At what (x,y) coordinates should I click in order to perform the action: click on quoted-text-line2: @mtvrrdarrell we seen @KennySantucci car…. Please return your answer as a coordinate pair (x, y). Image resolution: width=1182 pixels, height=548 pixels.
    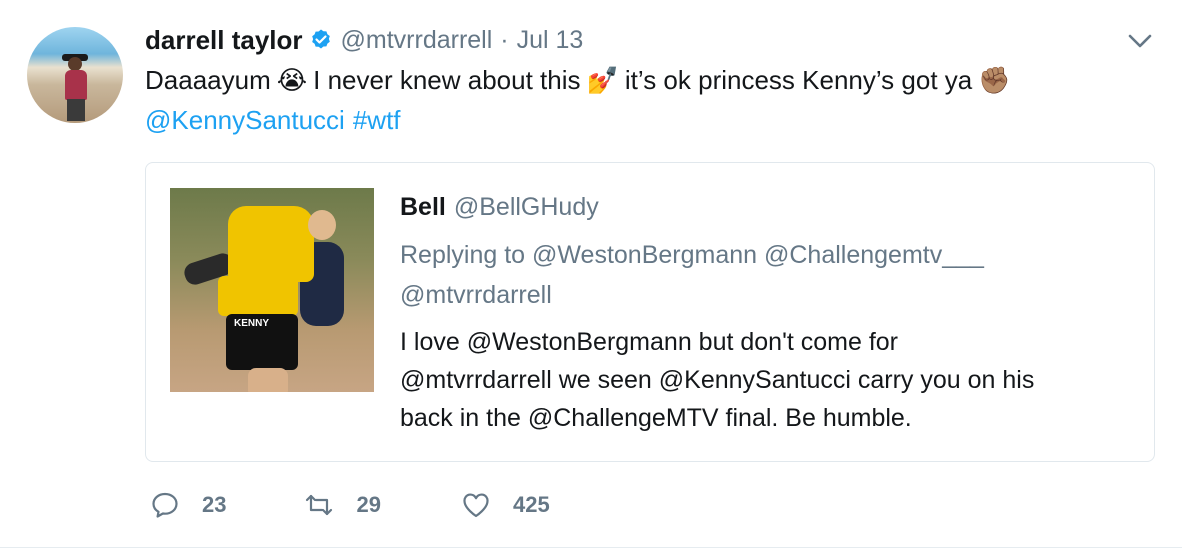
    Looking at the image, I should click on (717, 380).